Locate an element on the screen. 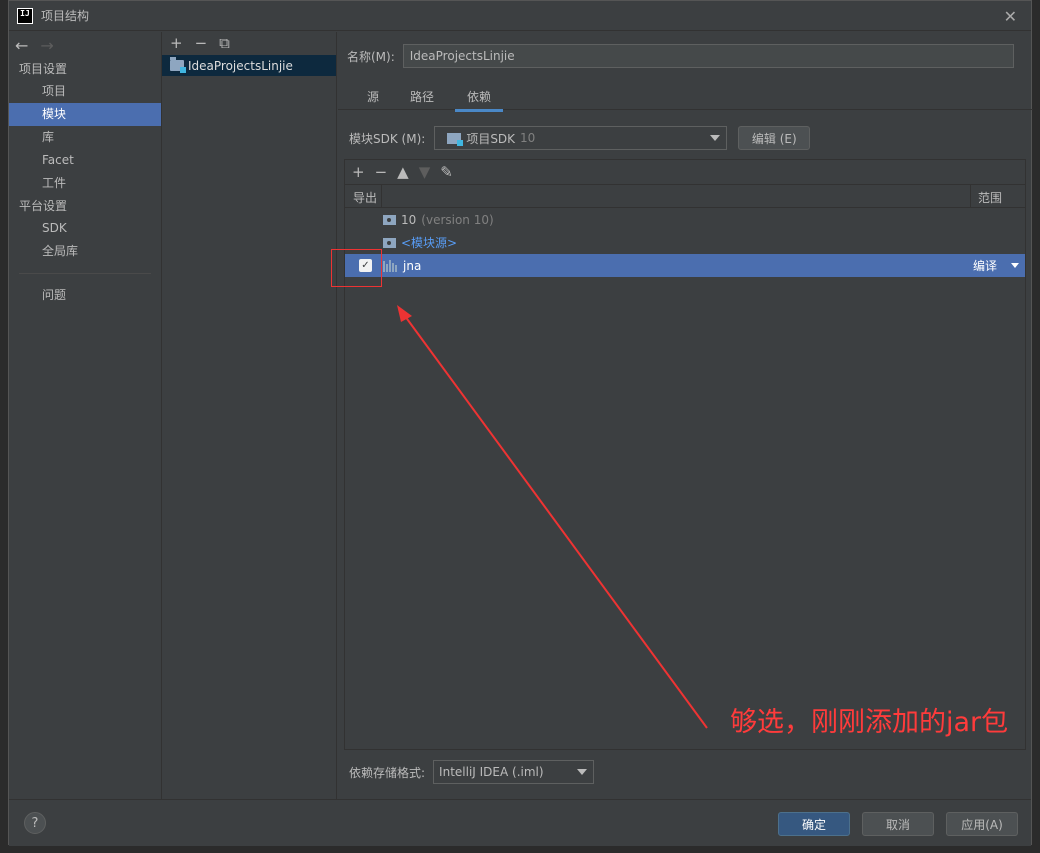  storage-format-row: 依赖存储格式: IntelliJ IDEA (.iml) is located at coordinates (472, 772).